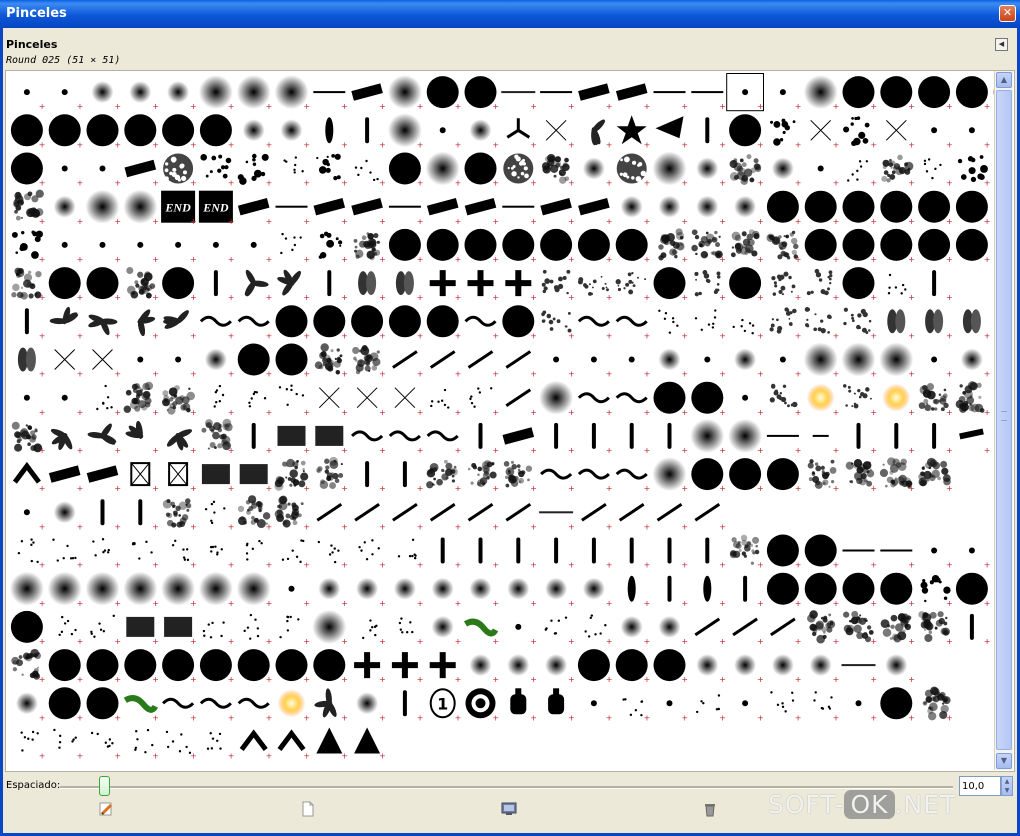 The width and height of the screenshot is (1020, 836). I want to click on window-titlebar: Pinceles ✕, so click(510, 14).